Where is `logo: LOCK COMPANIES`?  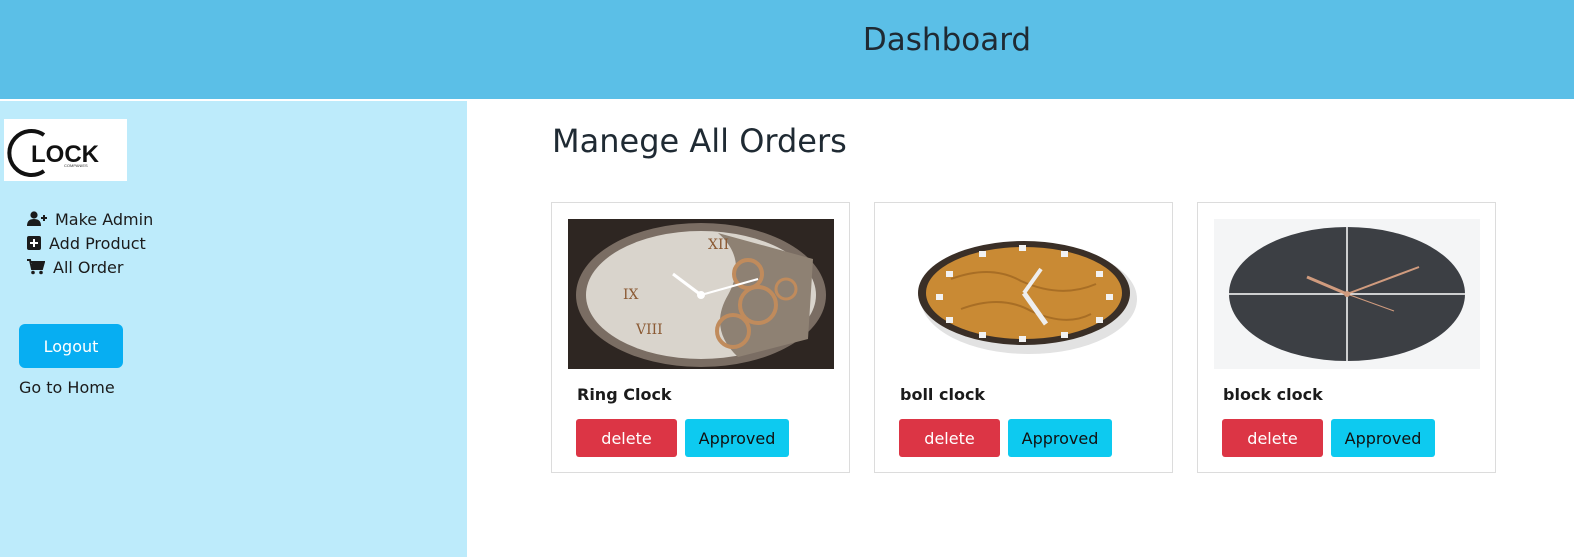 logo: LOCK COMPANIES is located at coordinates (65, 150).